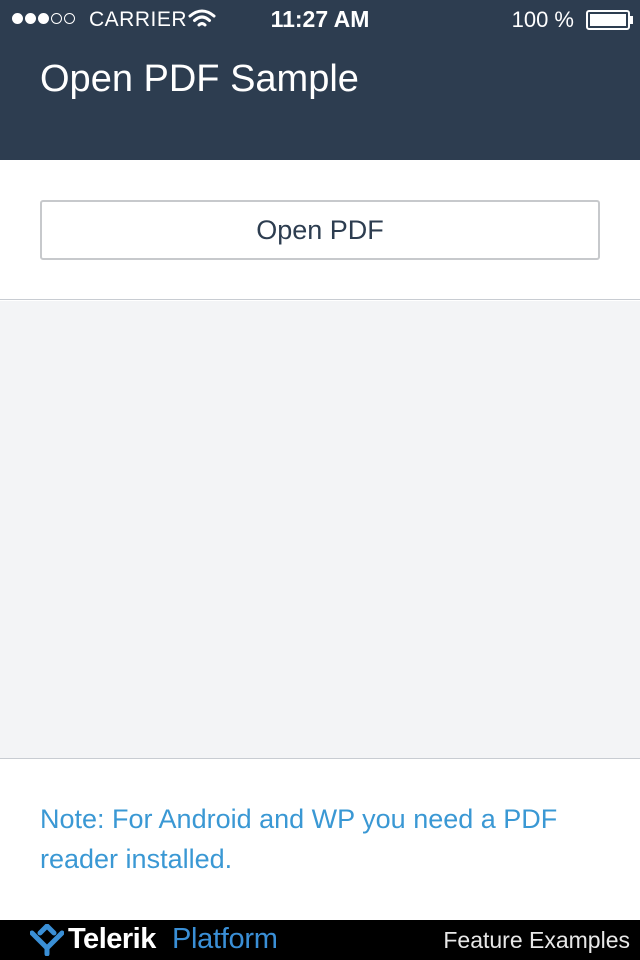 Image resolution: width=640 pixels, height=960 pixels. Describe the element at coordinates (47, 940) in the screenshot. I see `telerik-logo-icon` at that location.